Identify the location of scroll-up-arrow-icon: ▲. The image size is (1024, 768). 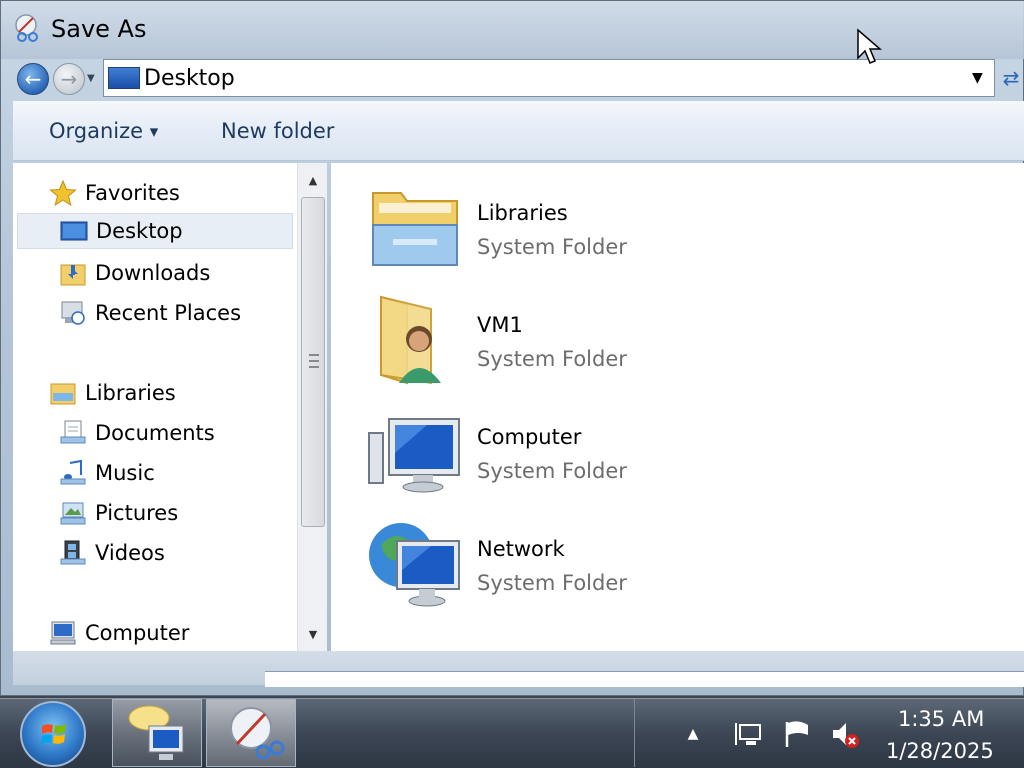
(313, 180).